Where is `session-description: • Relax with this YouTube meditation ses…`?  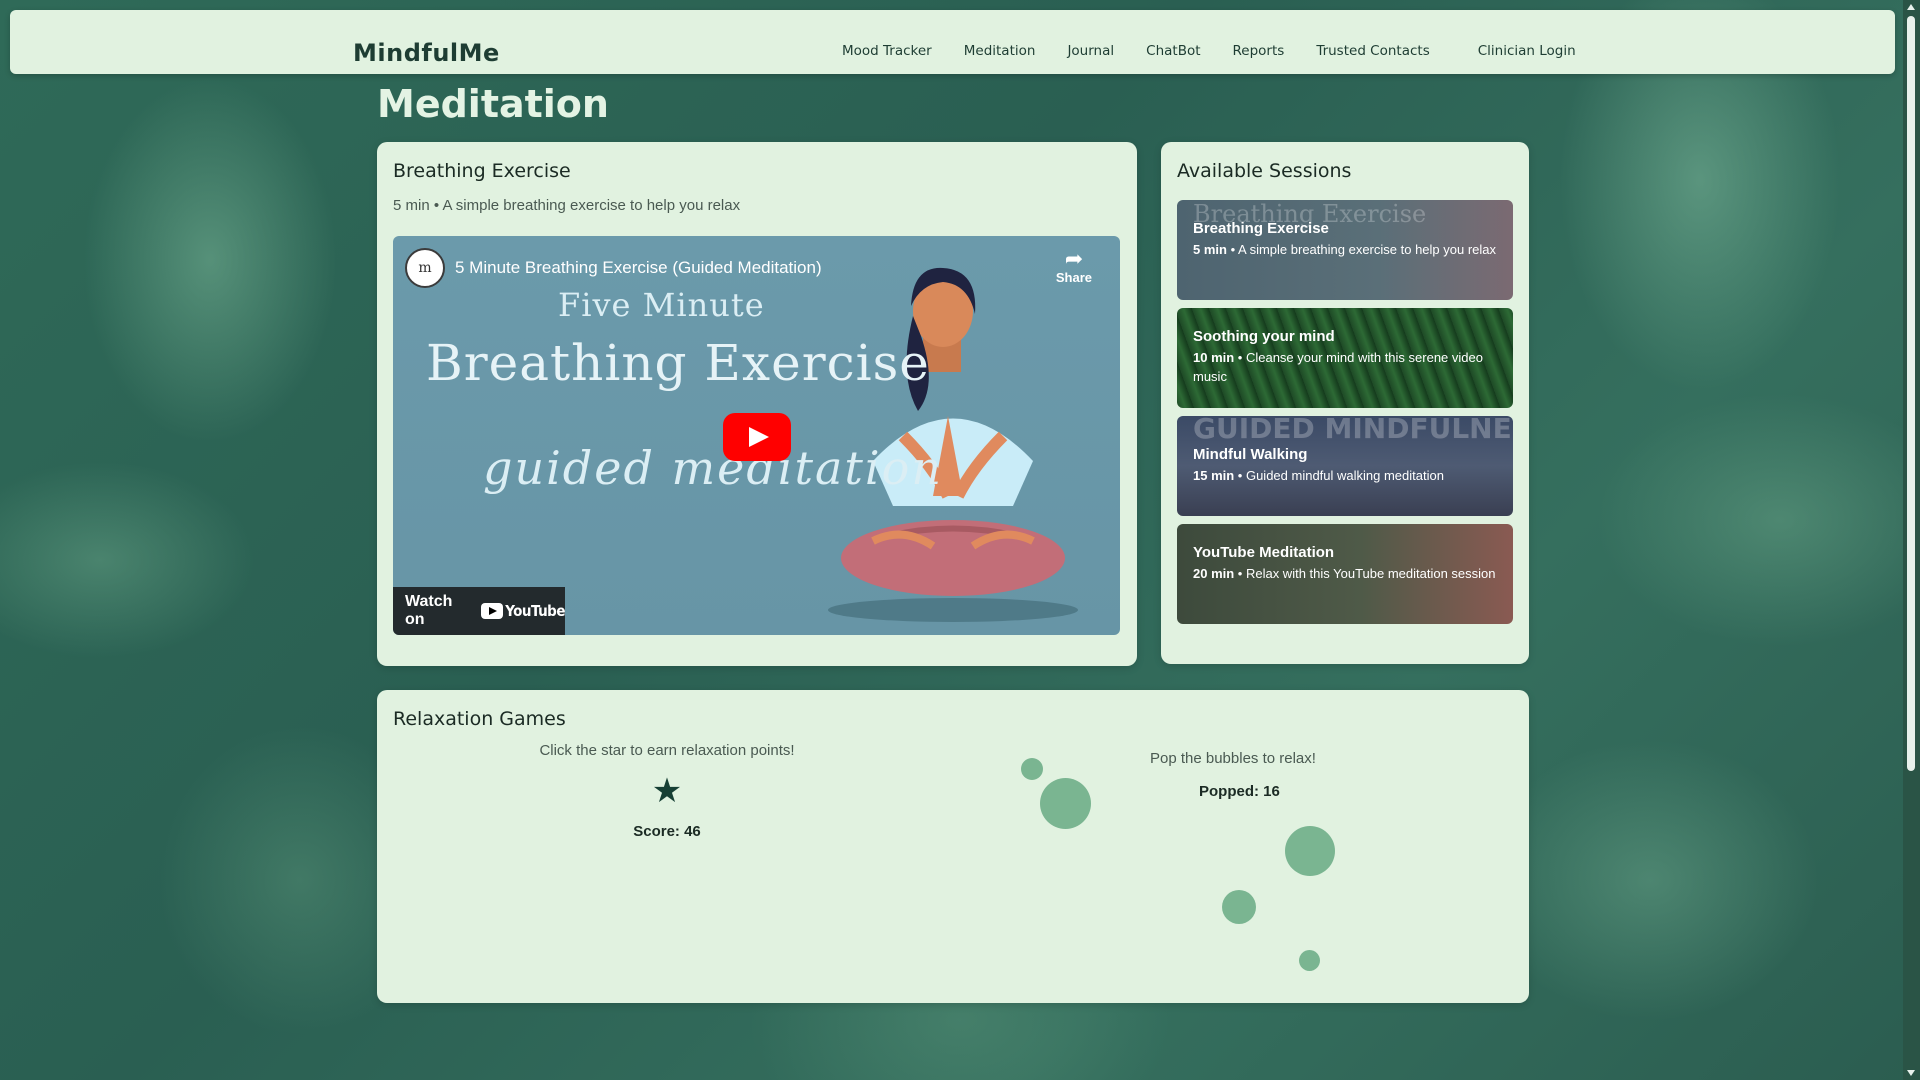 session-description: • Relax with this YouTube meditation ses… is located at coordinates (1365, 573).